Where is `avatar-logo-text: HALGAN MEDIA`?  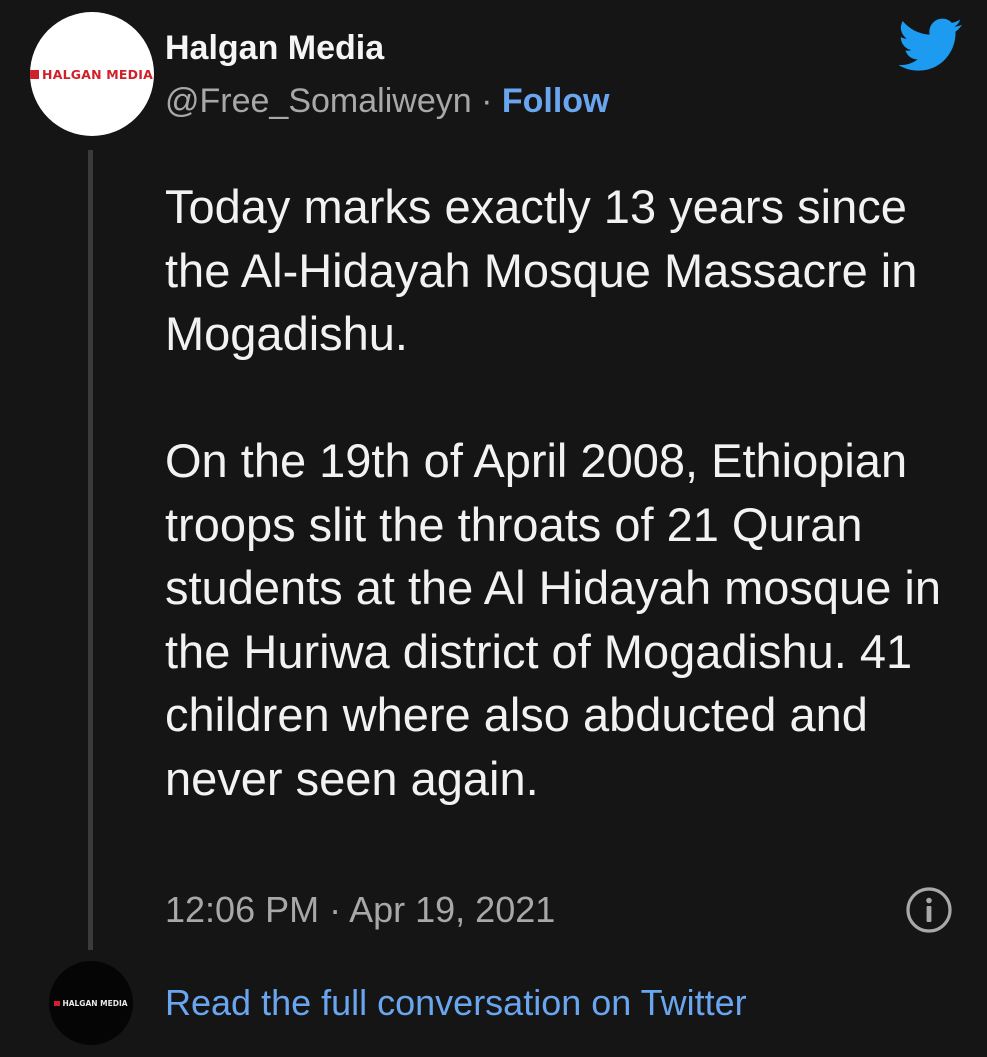 avatar-logo-text: HALGAN MEDIA is located at coordinates (97, 74).